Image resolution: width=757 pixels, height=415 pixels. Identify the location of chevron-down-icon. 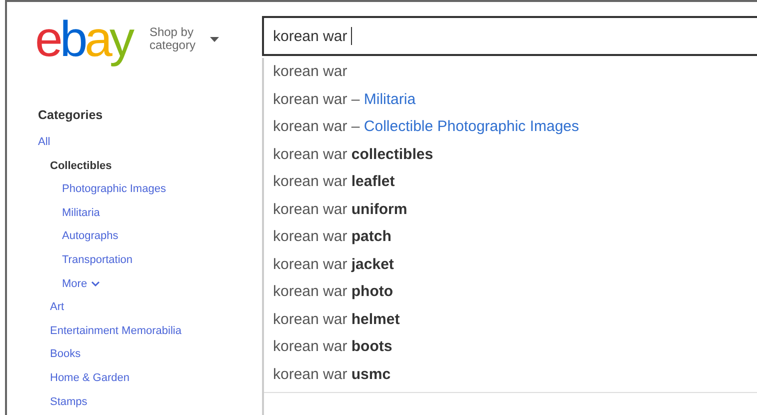
(95, 284).